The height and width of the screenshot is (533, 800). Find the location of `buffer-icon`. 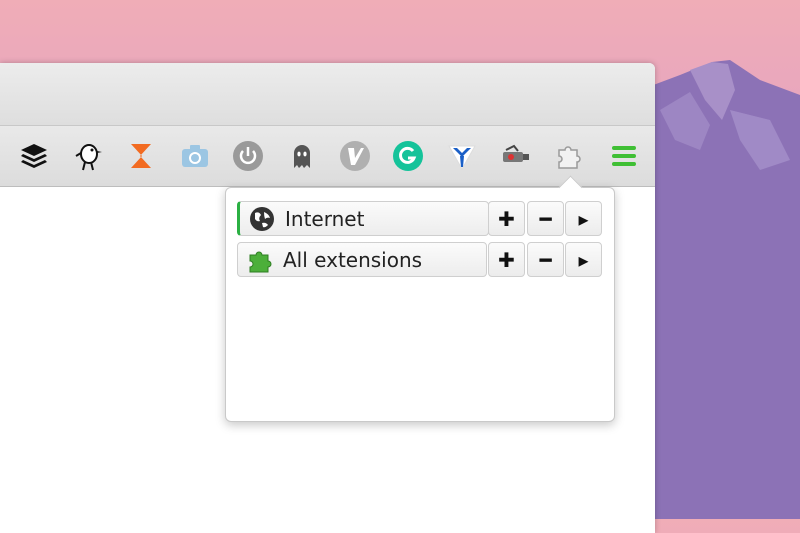

buffer-icon is located at coordinates (34, 156).